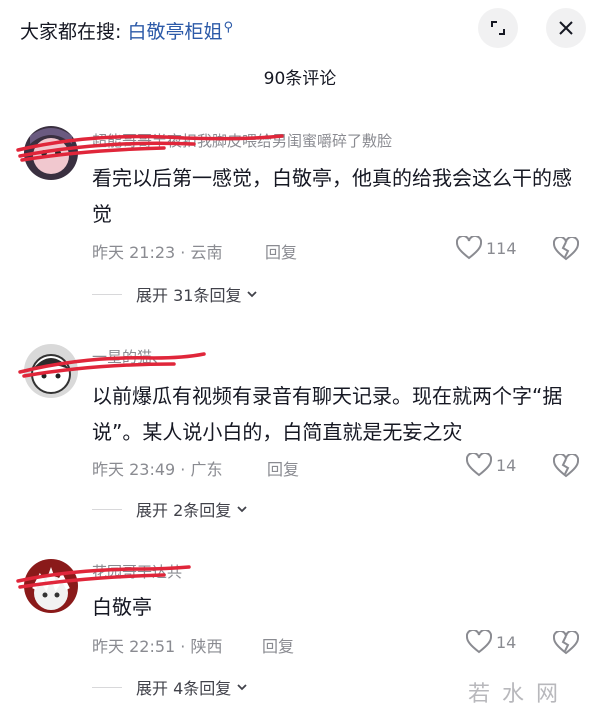 The image size is (600, 719). I want to click on expand-replies: 展开 2条回复, so click(170, 509).